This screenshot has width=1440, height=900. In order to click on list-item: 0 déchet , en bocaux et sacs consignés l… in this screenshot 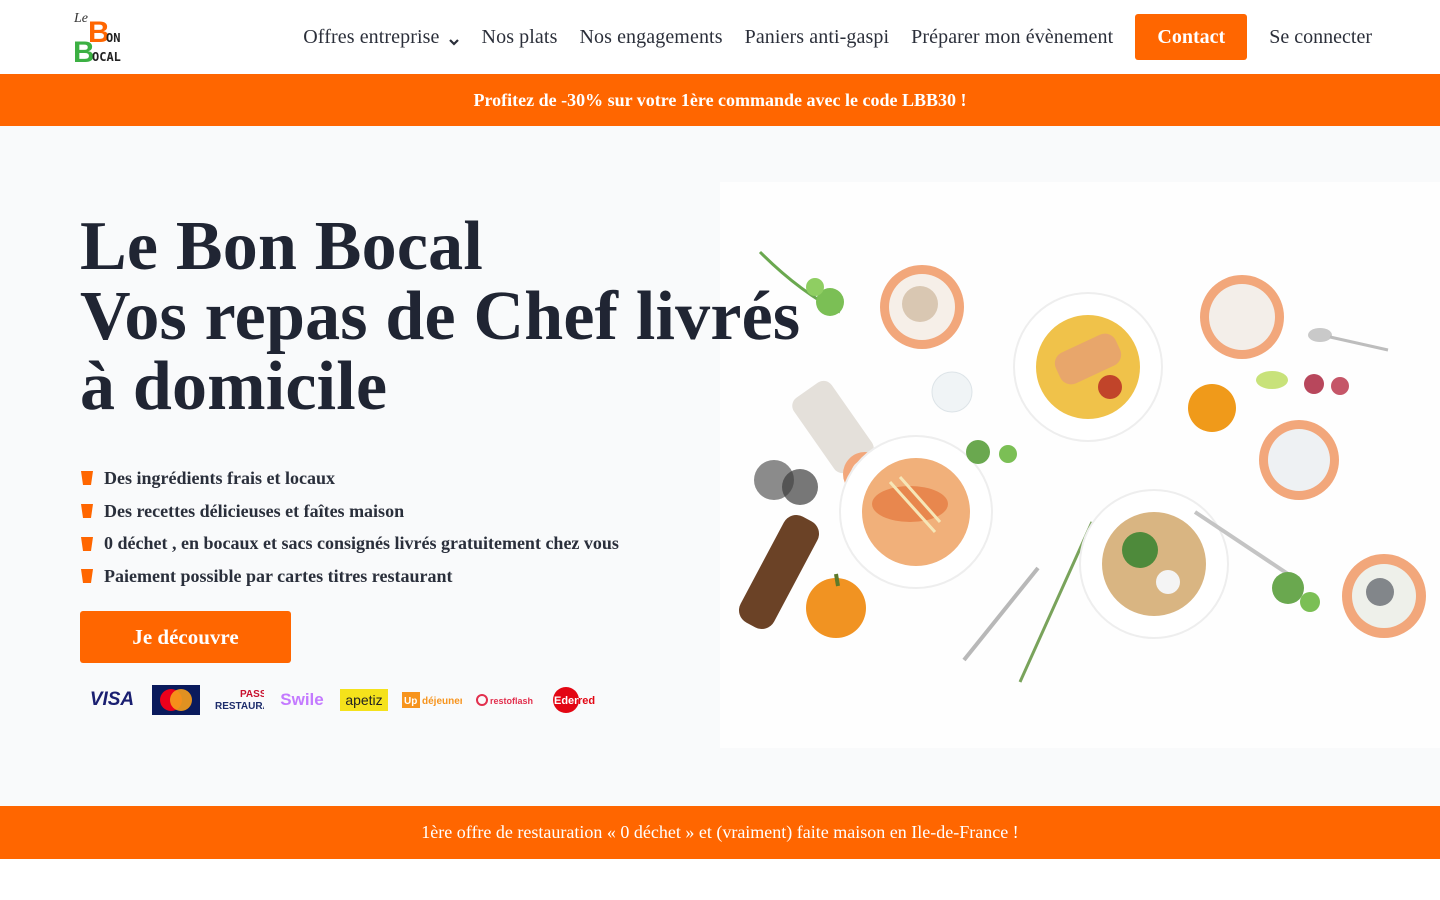, I will do `click(349, 543)`.